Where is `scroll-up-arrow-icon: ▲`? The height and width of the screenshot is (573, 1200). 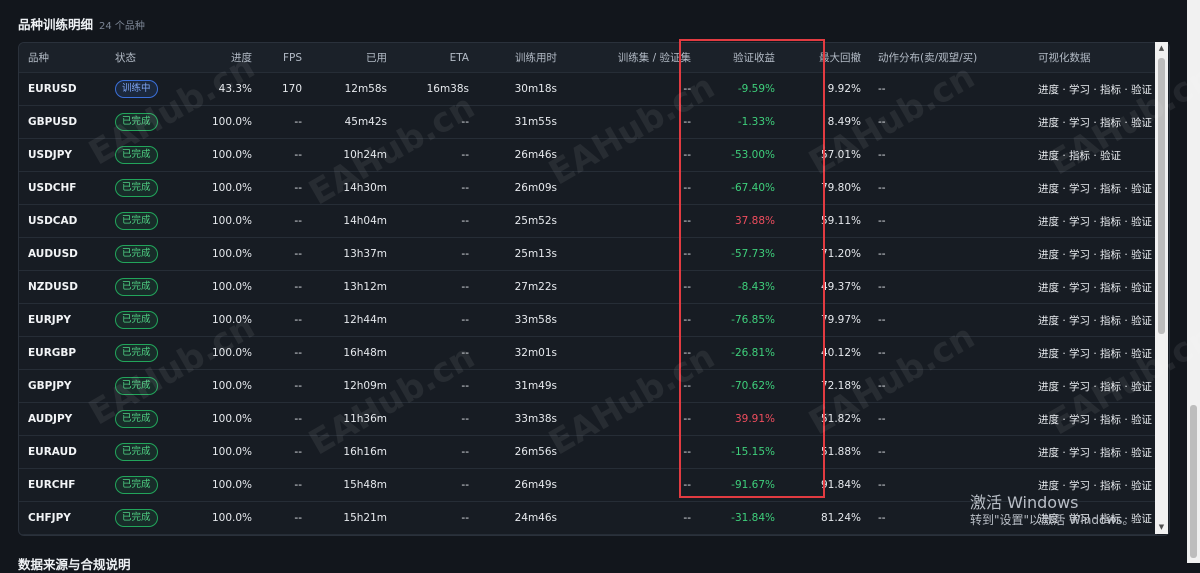
scroll-up-arrow-icon: ▲ is located at coordinates (1161, 48).